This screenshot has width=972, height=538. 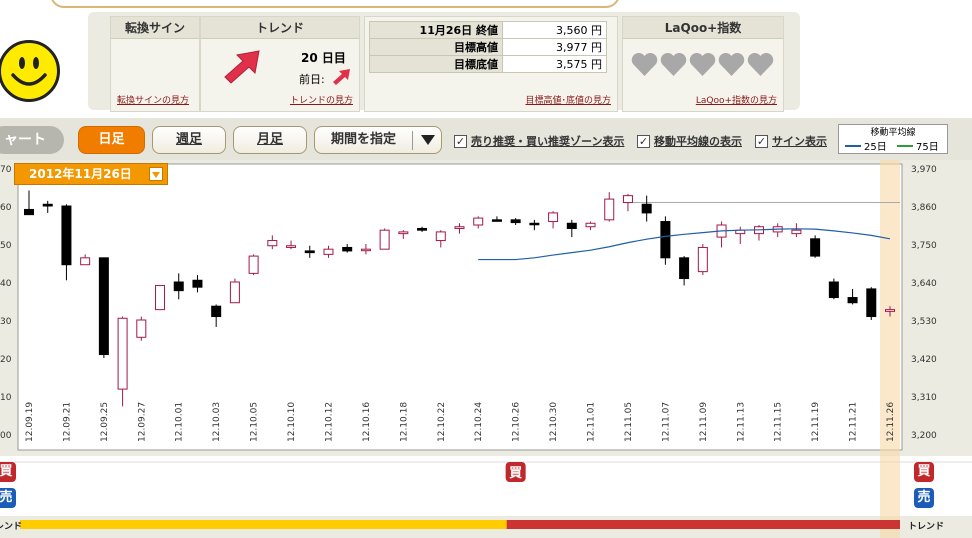 I want to click on buy-signal-legend: 買, so click(x=8, y=472).